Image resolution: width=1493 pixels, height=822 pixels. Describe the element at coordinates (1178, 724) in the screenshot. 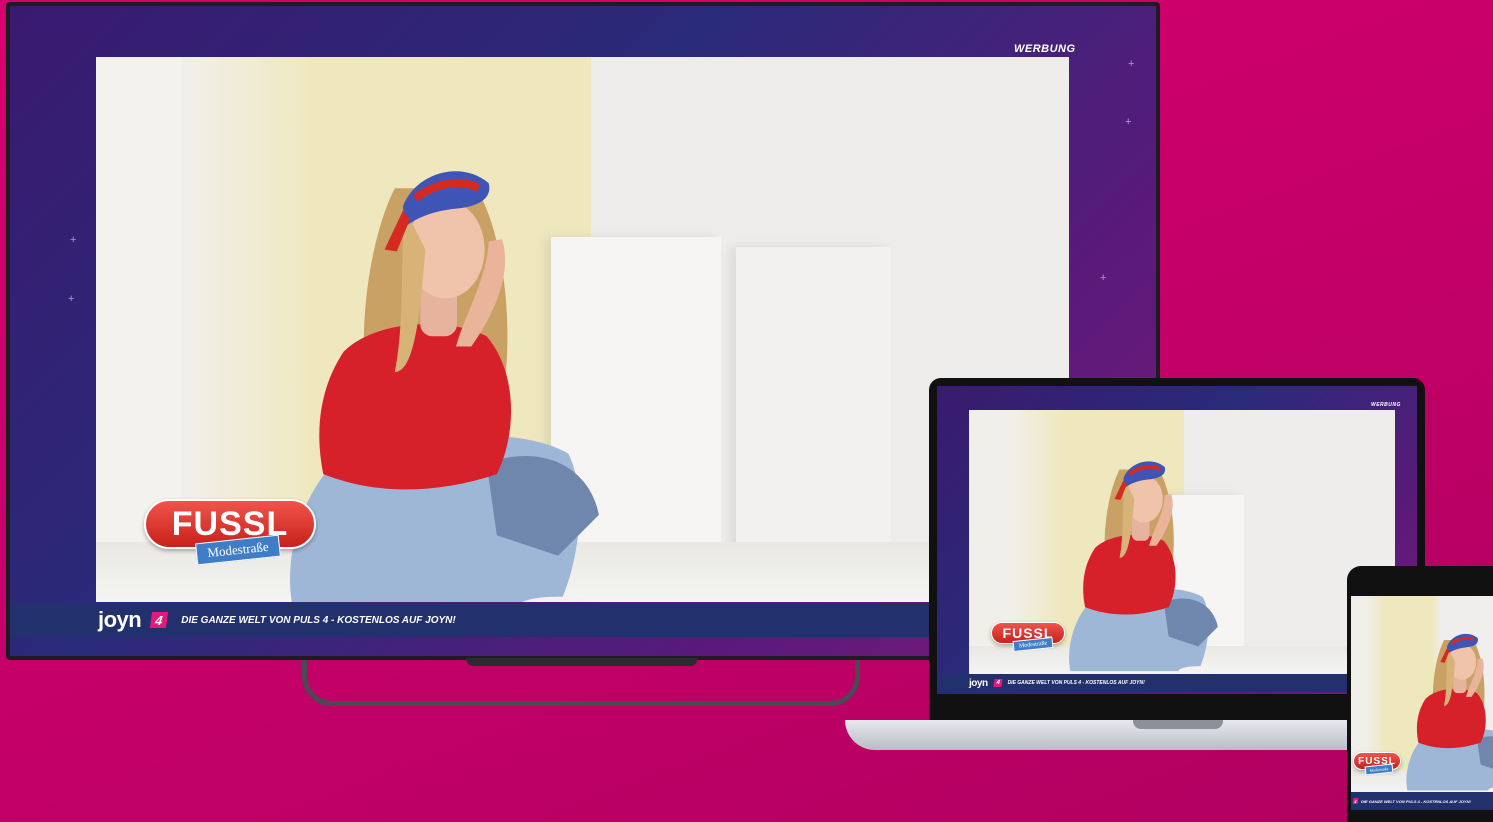

I see `laptop-hinge-notch` at that location.